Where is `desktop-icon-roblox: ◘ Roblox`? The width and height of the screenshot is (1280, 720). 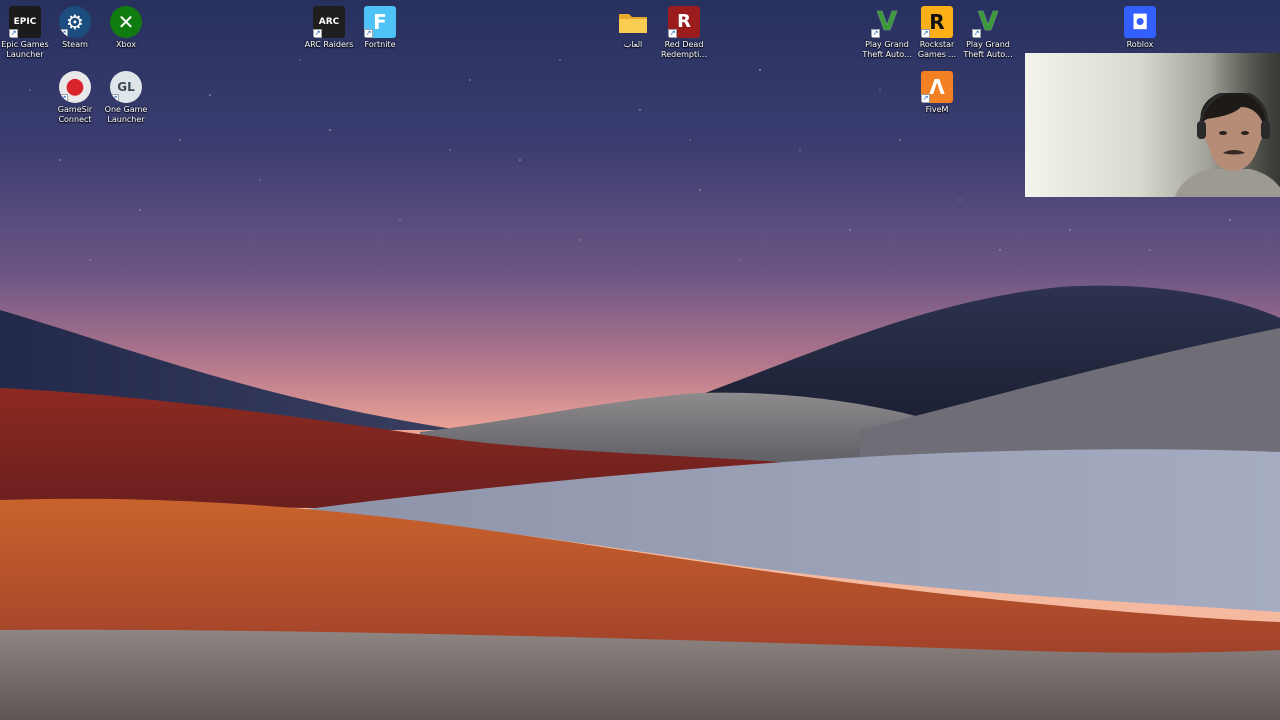 desktop-icon-roblox: ◘ Roblox is located at coordinates (1140, 26).